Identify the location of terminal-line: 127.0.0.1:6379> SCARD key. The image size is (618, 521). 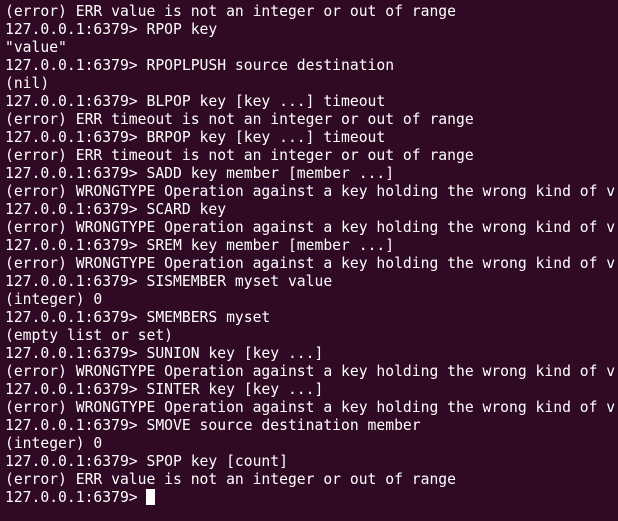
(116, 209).